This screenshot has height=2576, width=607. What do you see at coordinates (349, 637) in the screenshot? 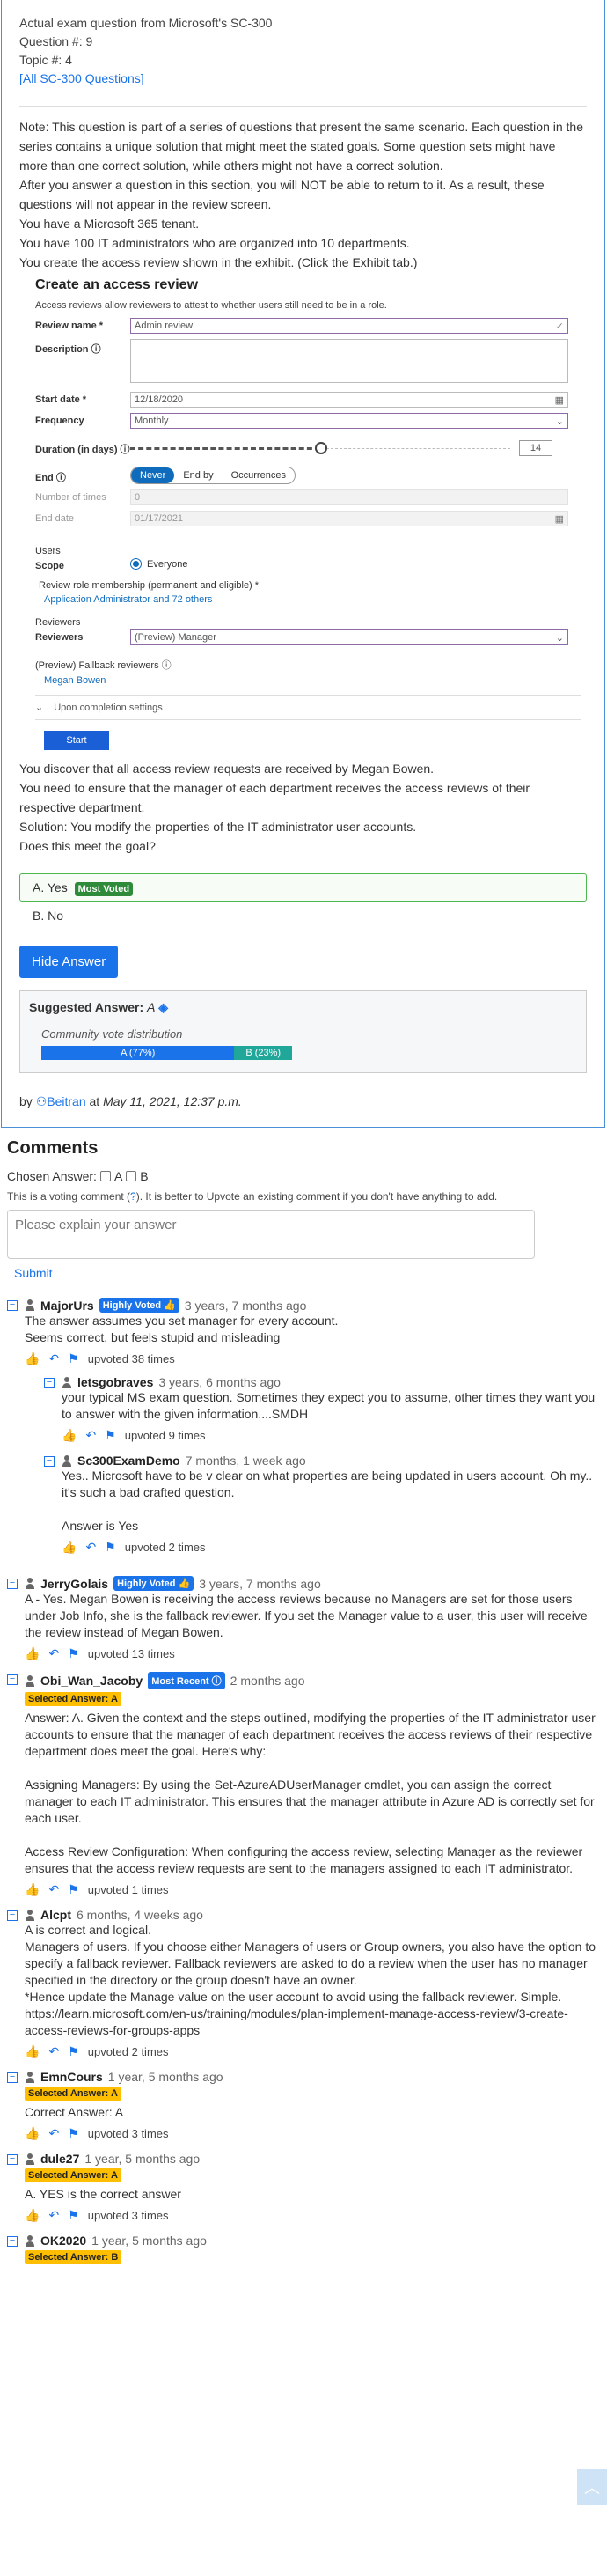
I see `reviewers-select: (Preview) Manager ⌄` at bounding box center [349, 637].